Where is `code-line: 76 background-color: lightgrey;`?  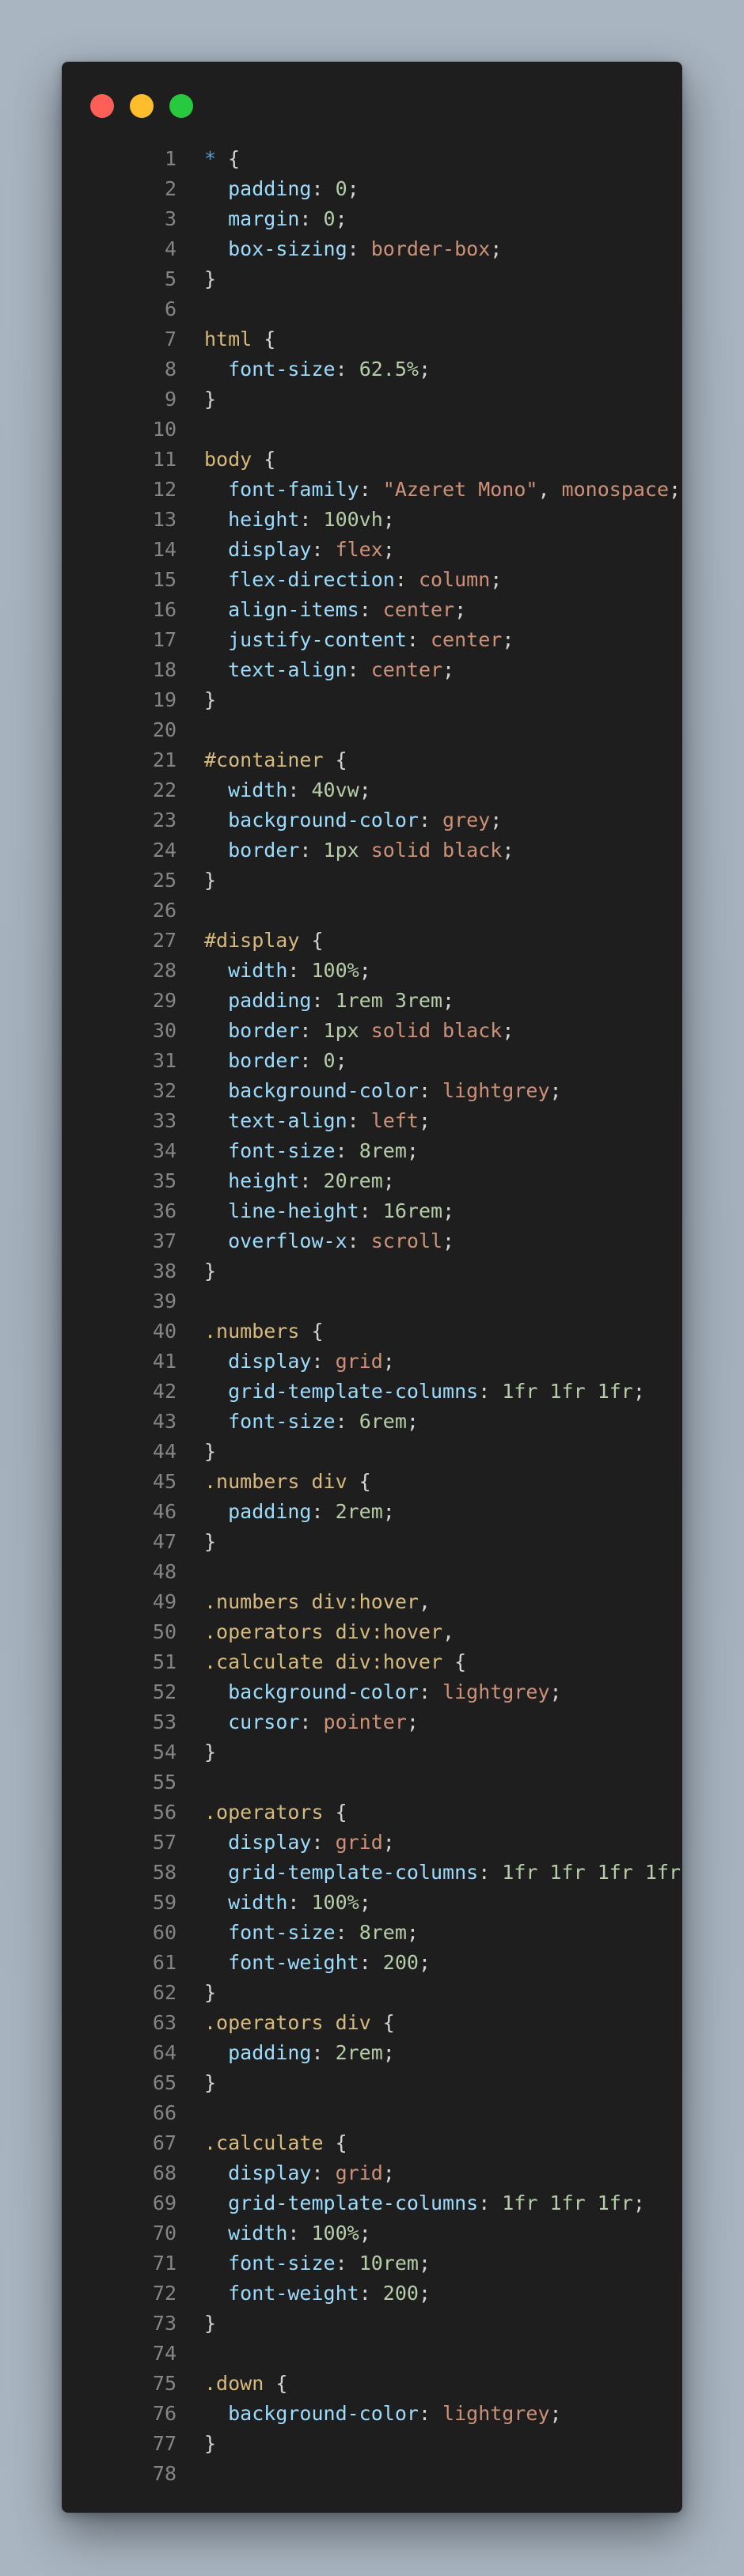
code-line: 76 background-color: lightgrey; is located at coordinates (372, 2414).